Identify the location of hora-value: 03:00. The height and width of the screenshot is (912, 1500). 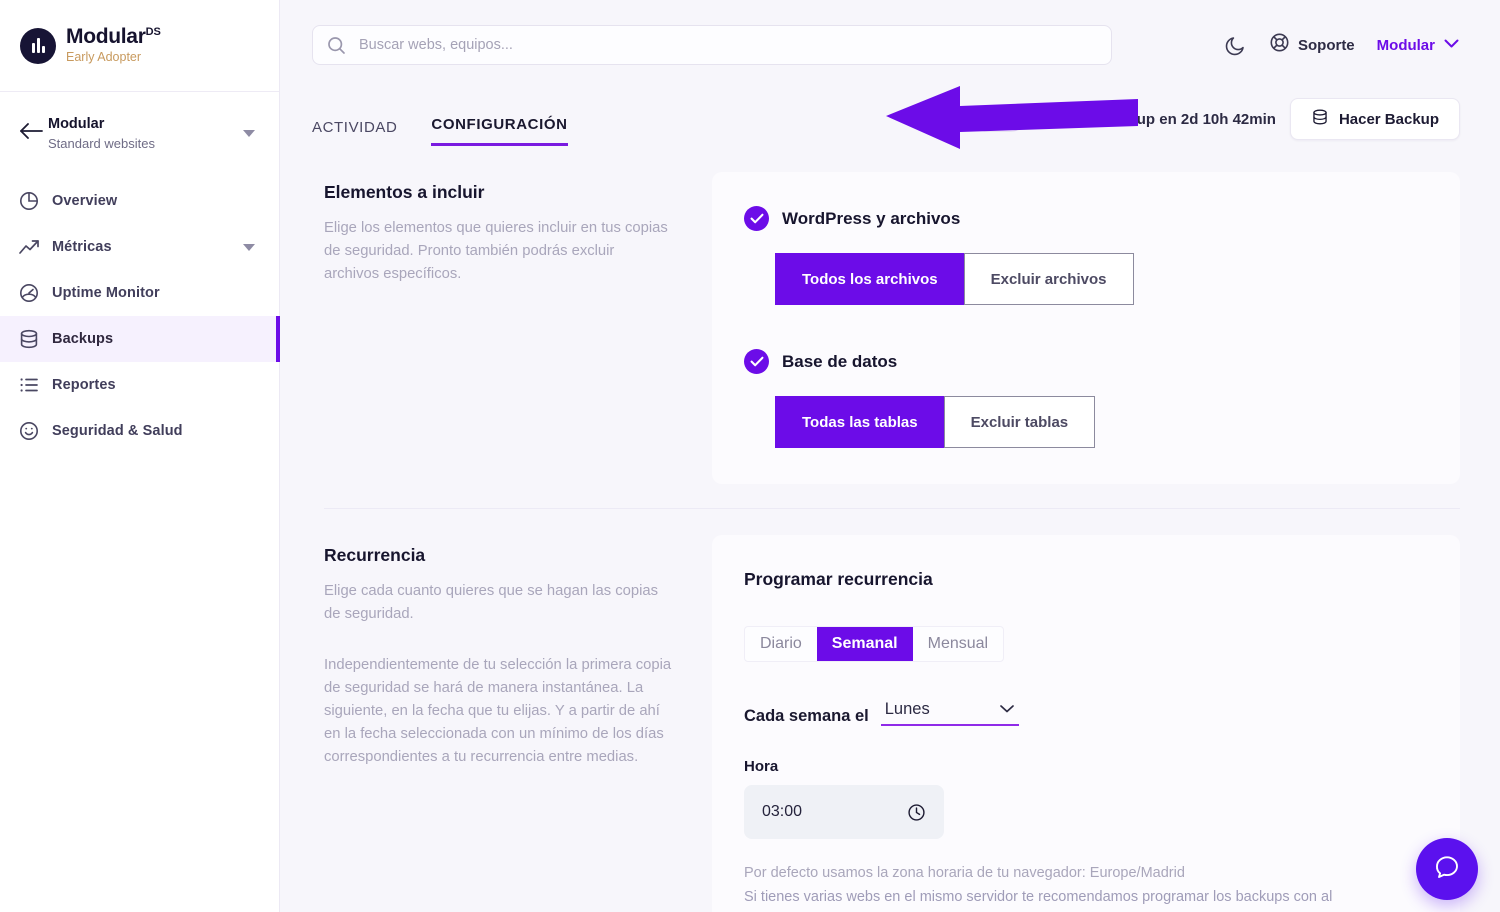
(782, 811).